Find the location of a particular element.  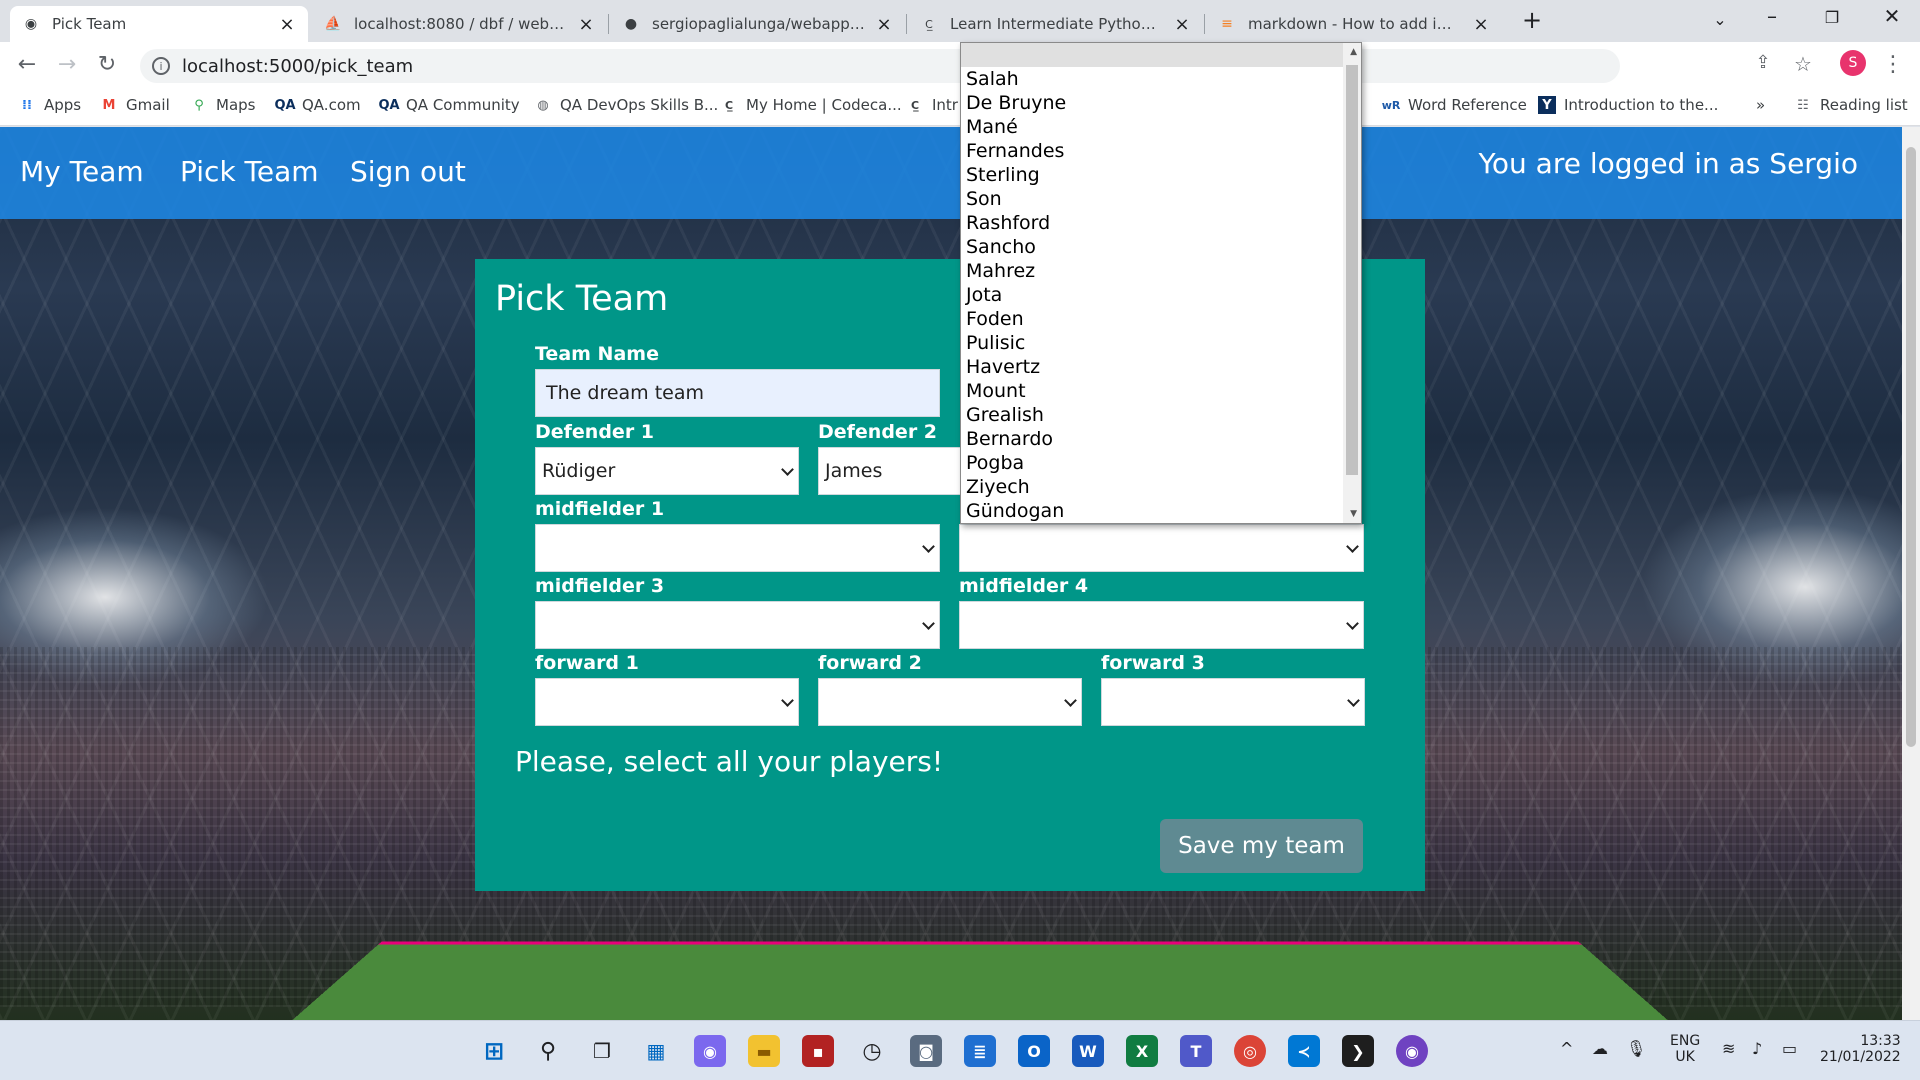

vscode-icon: ≺ is located at coordinates (1304, 1051).